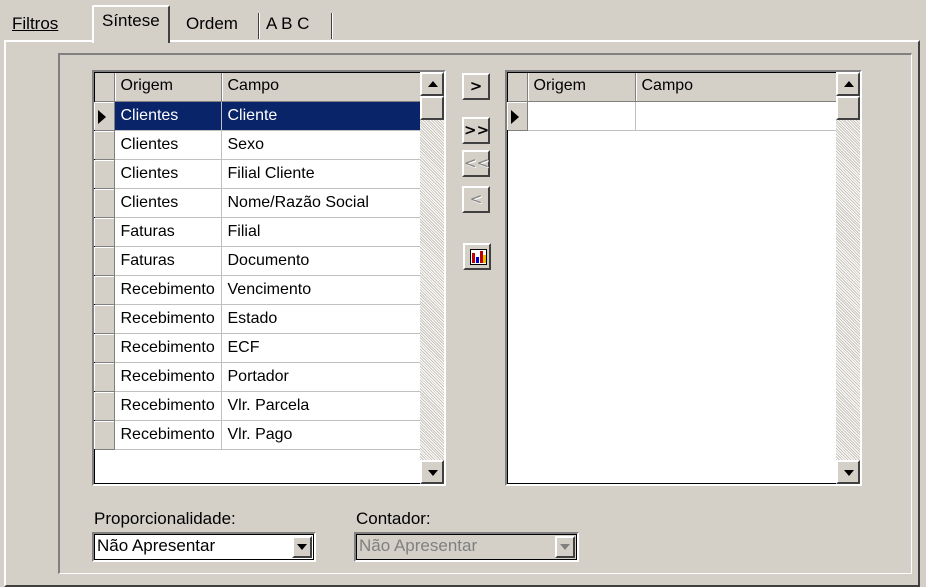 This screenshot has height=587, width=926. I want to click on table-row: Clientes Filial Cliente, so click(259, 174).